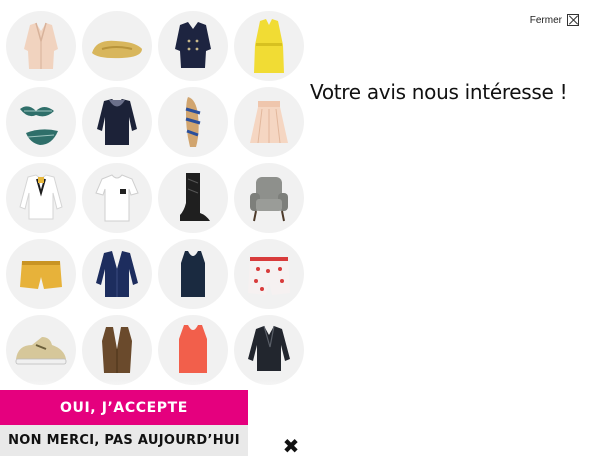 This screenshot has height=456, width=596. I want to click on product-black-boots, so click(193, 198).